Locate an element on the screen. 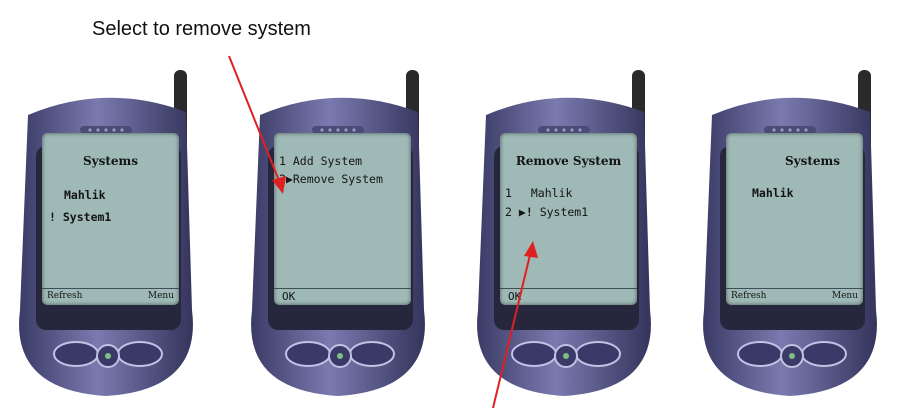 The image size is (906, 412). phone-screen: Remove System 1 Mahlik 2 ▶! System1 OK is located at coordinates (568, 219).